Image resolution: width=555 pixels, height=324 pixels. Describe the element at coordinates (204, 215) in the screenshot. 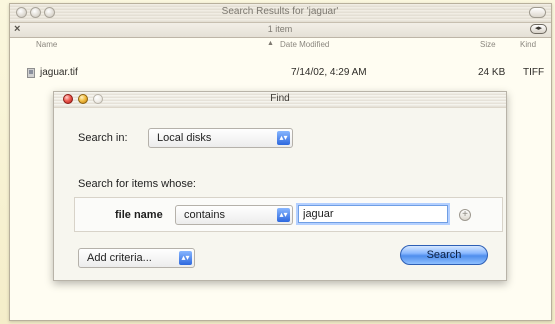

I see `criterion-operator-value: contains` at that location.